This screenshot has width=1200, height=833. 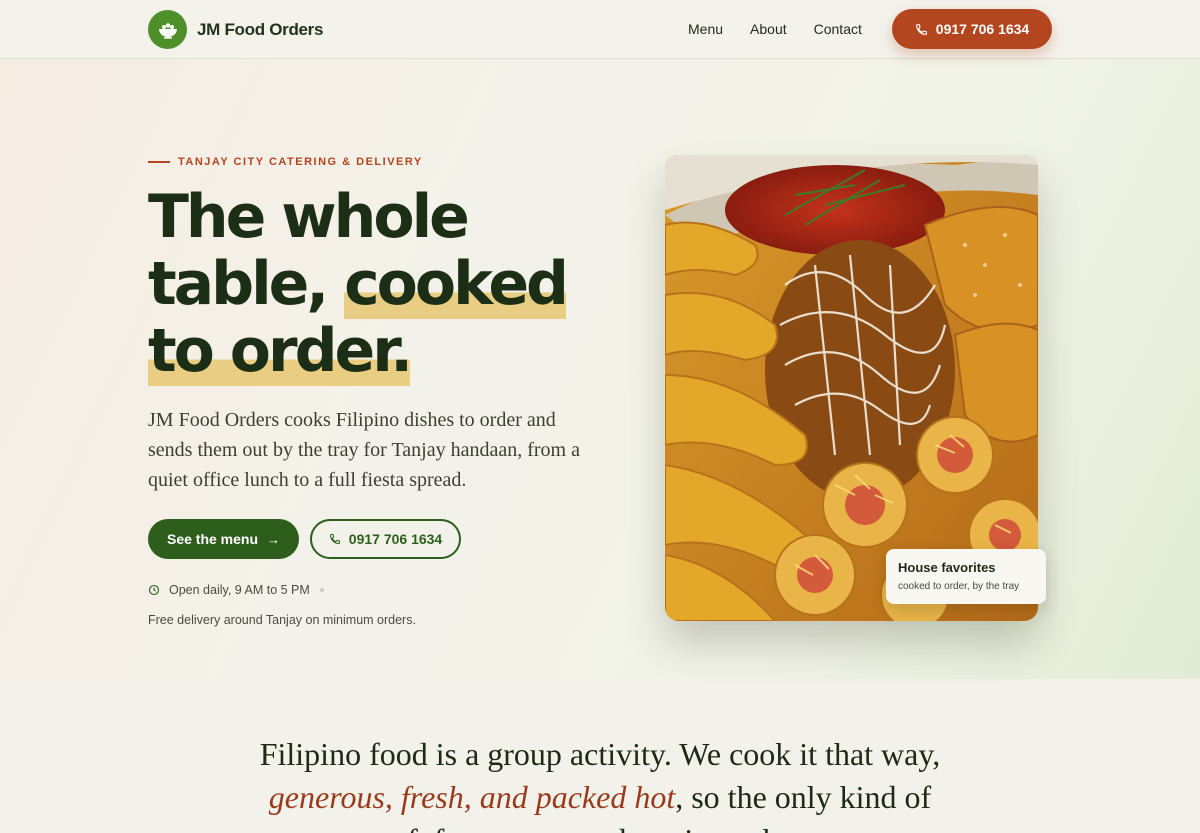 What do you see at coordinates (239, 590) in the screenshot?
I see `hours-text: Open daily, 9 AM to 5 PM` at bounding box center [239, 590].